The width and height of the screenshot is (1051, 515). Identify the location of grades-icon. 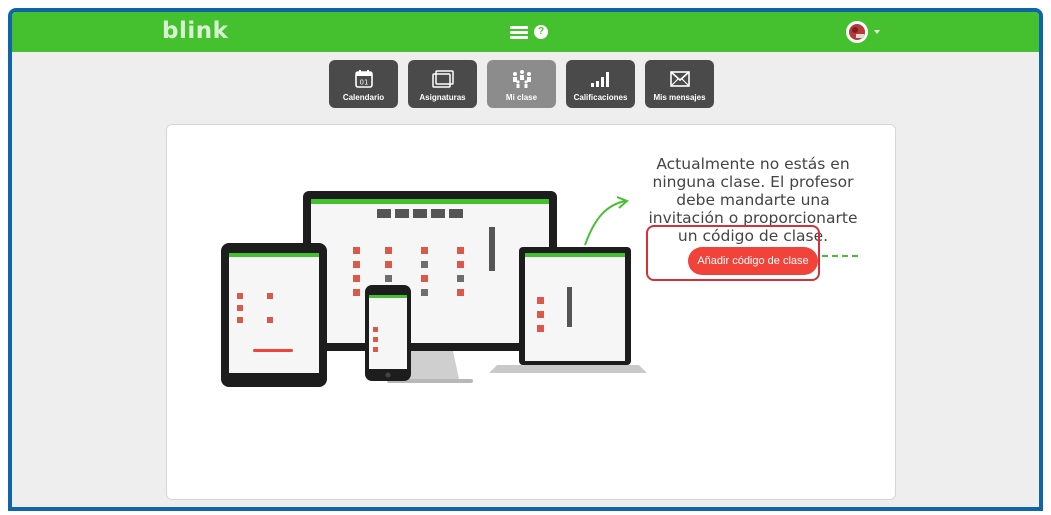
(601, 79).